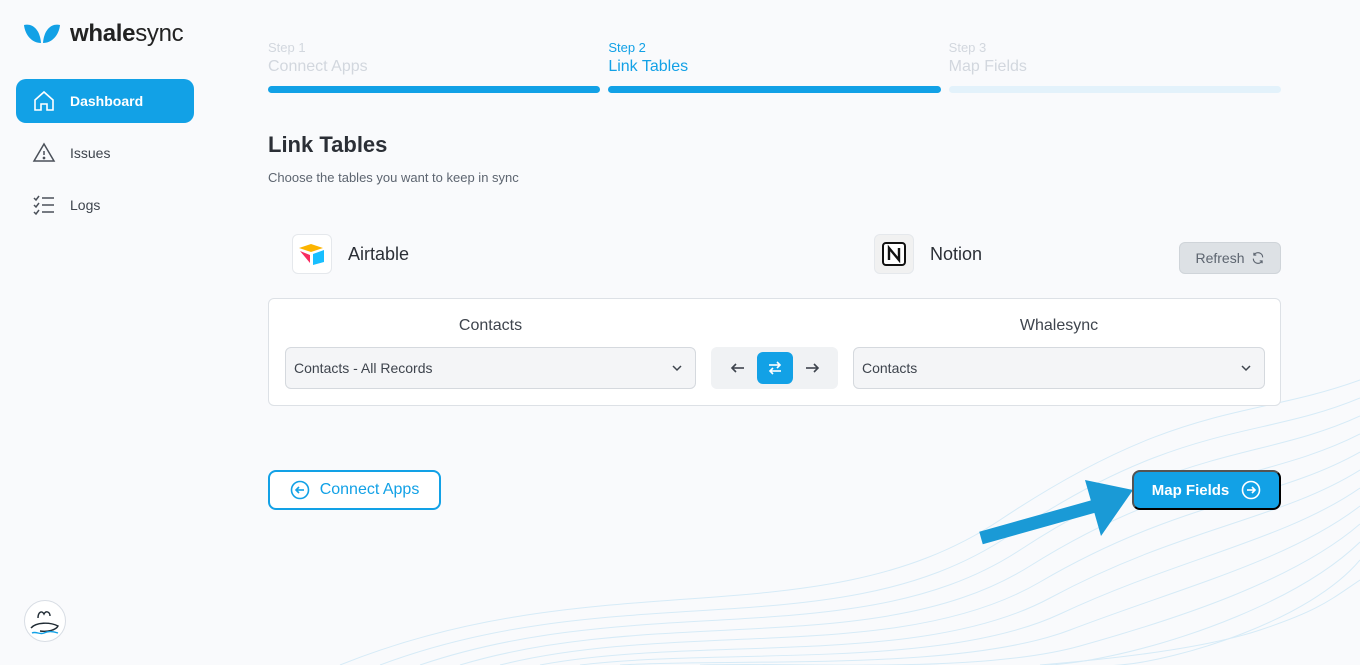 This screenshot has width=1360, height=665. What do you see at coordinates (299, 490) in the screenshot?
I see `arrow-circle-left-icon` at bounding box center [299, 490].